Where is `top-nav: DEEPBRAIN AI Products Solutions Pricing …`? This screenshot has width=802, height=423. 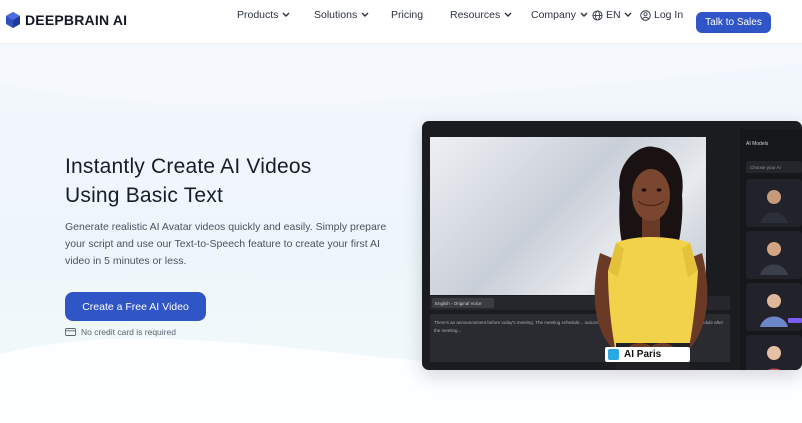
top-nav: DEEPBRAIN AI Products Solutions Pricing … is located at coordinates (401, 22).